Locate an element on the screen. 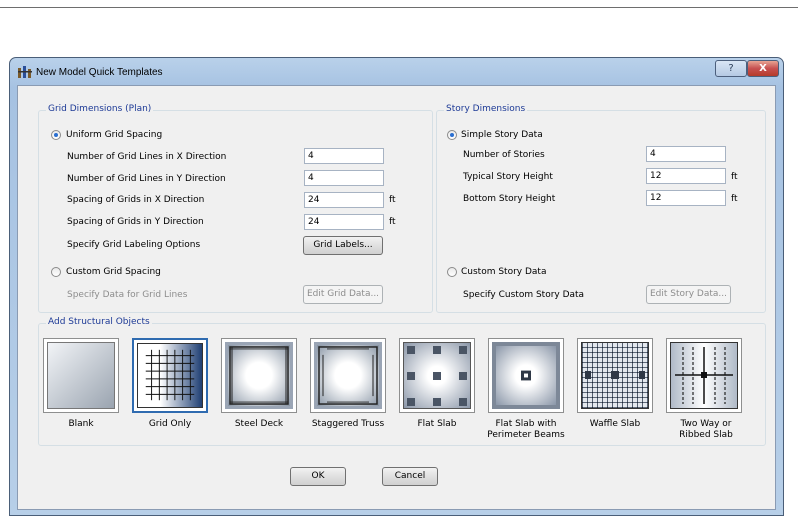  custom-story-data-label: Specify Custom Story Data is located at coordinates (524, 295).